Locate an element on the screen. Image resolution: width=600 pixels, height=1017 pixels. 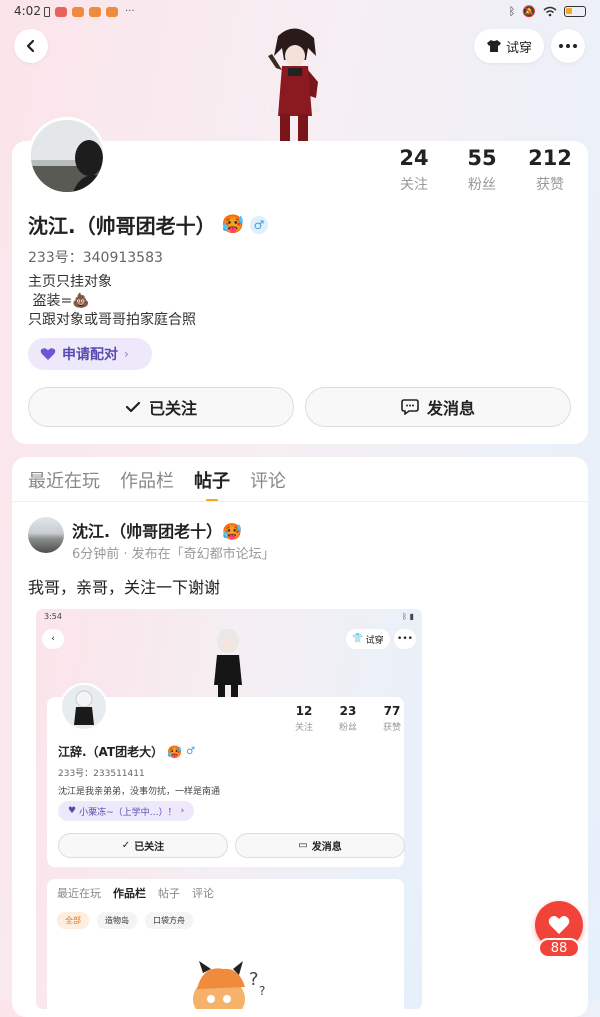
embedded-profile-name-row: 江辞.（AT团老大） 🥵 ♂ is located at coordinates (126, 751).